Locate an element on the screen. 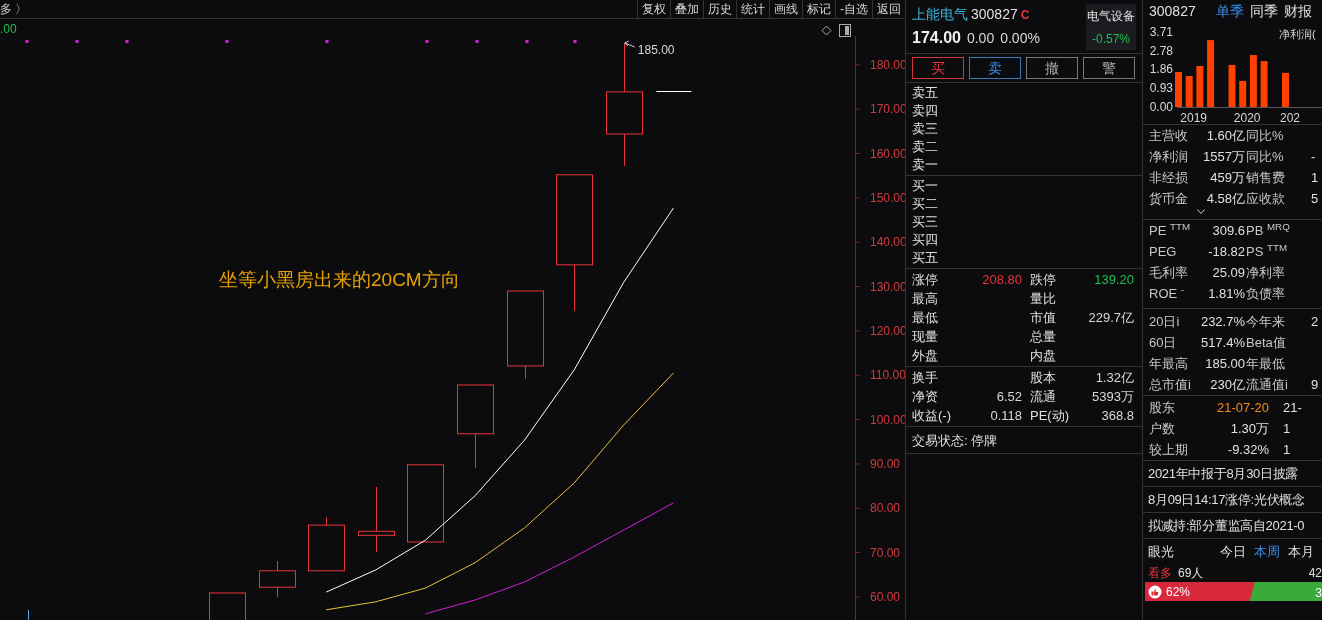 The image size is (1322, 620). period-tab: 今日 is located at coordinates (1233, 551).